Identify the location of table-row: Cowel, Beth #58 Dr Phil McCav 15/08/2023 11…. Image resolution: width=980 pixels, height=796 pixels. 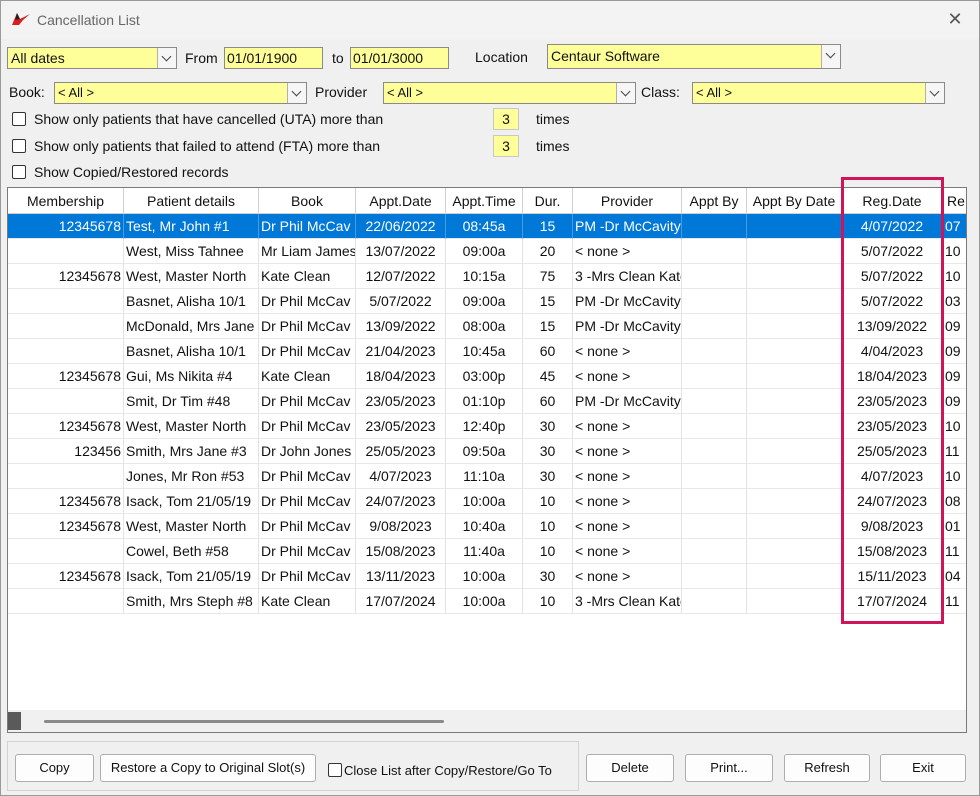
(487, 551).